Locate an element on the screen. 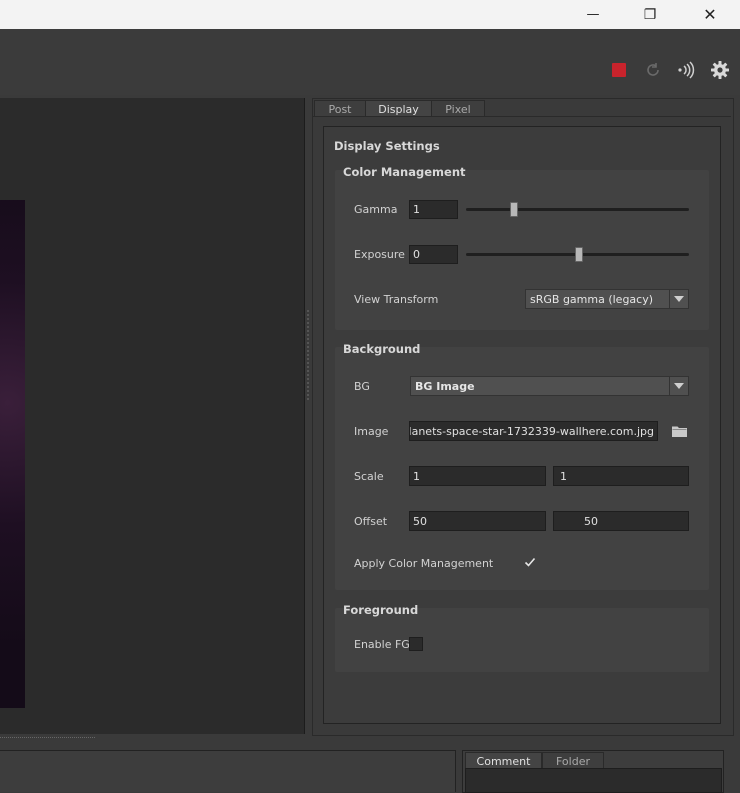 The width and height of the screenshot is (740, 793). minimize-button: — is located at coordinates (593, 14).